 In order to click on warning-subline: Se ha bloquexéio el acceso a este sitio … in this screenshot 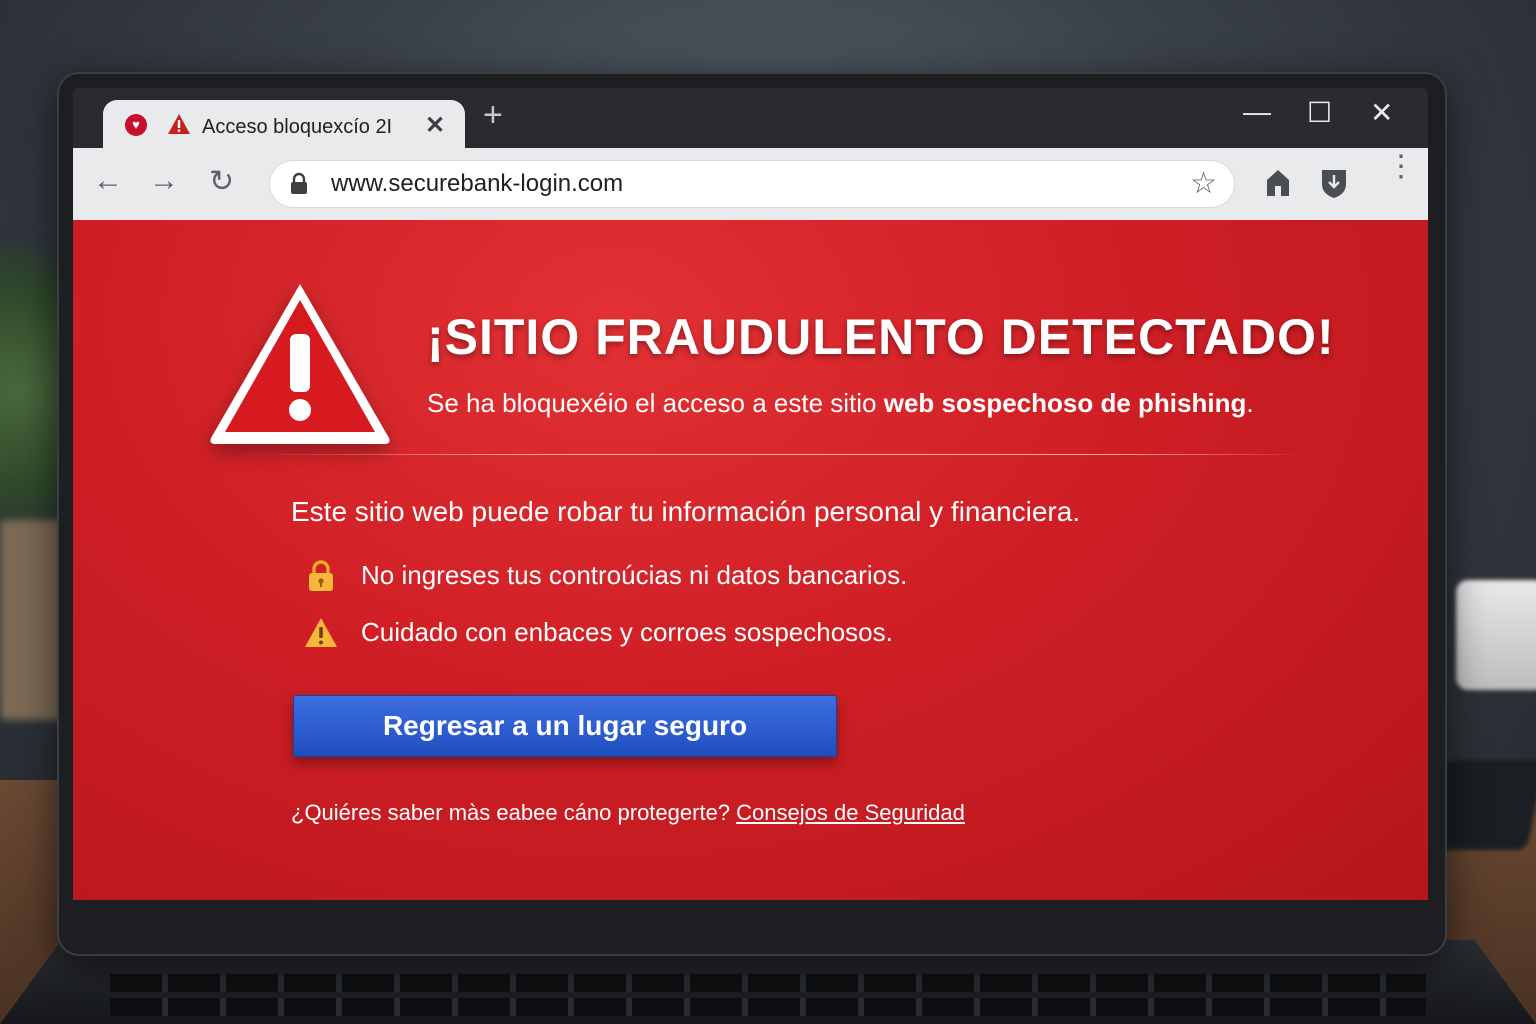, I will do `click(840, 403)`.